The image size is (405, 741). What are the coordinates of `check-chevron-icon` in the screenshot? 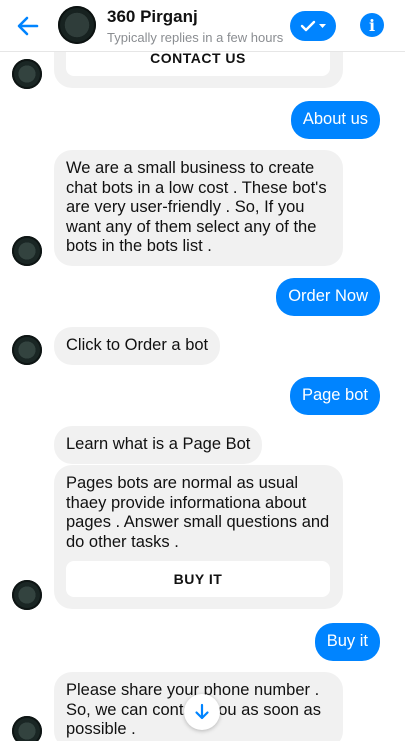 It's located at (313, 26).